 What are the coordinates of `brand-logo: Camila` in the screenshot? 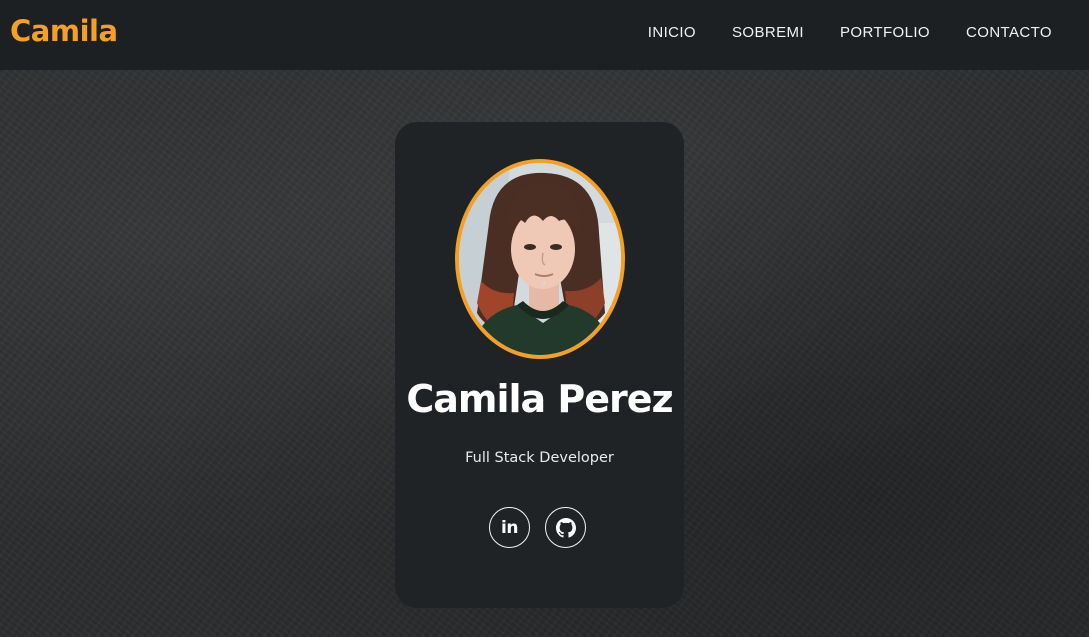 It's located at (64, 31).